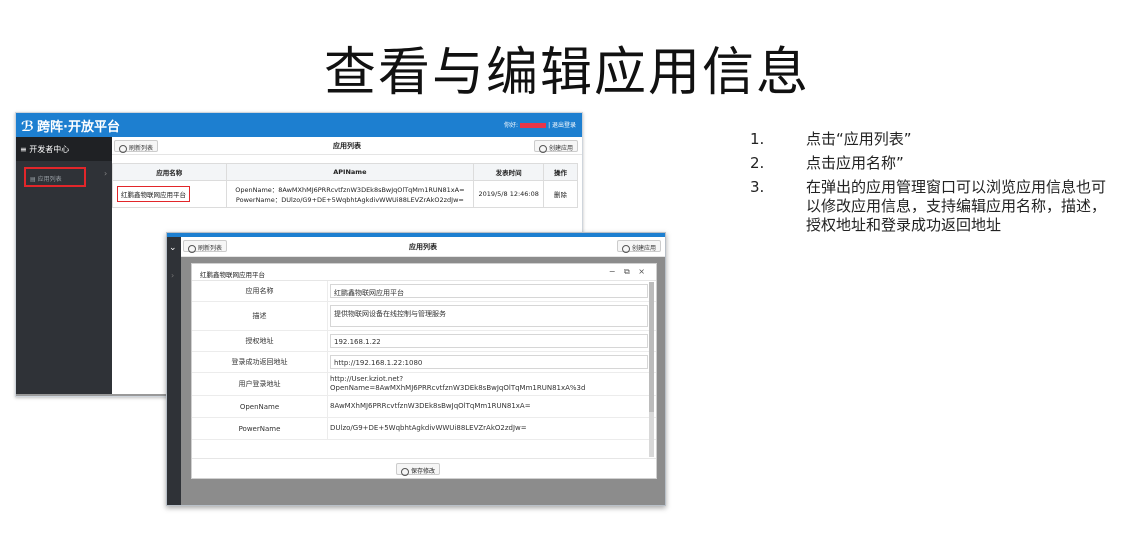  What do you see at coordinates (489, 341) in the screenshot?
I see `auth-address-input: 192.168.1.22` at bounding box center [489, 341].